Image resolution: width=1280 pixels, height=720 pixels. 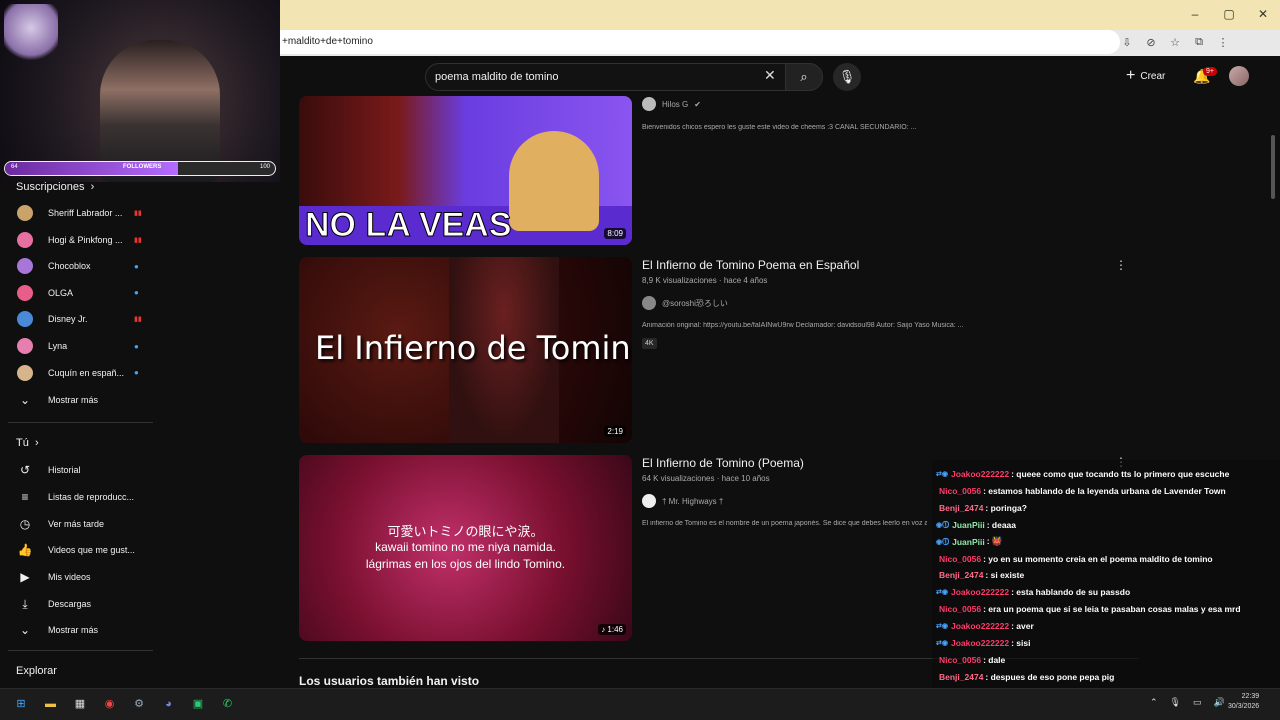 I want to click on video-title: El Infierno de Tomino Poema en Español, so click(x=750, y=265).